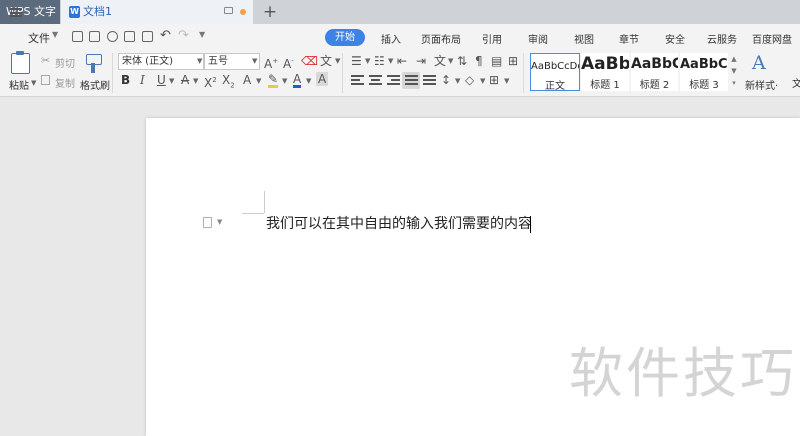 This screenshot has height=436, width=800. I want to click on text-tools-button: 文, so click(796, 82).